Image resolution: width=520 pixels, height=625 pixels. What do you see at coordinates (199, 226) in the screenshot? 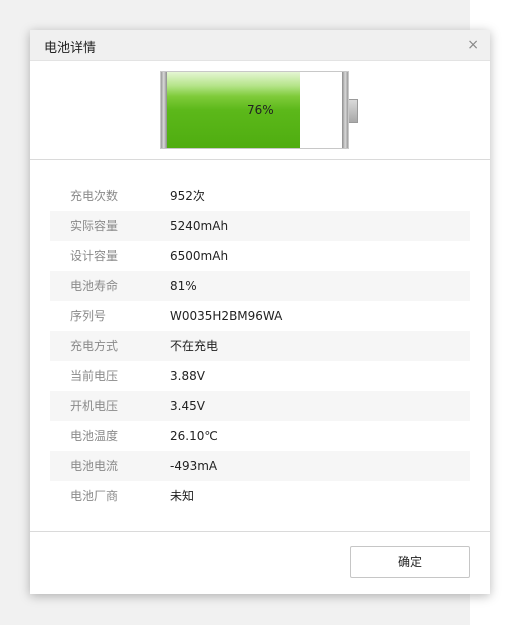
I see `info-value: 5240mAh` at bounding box center [199, 226].